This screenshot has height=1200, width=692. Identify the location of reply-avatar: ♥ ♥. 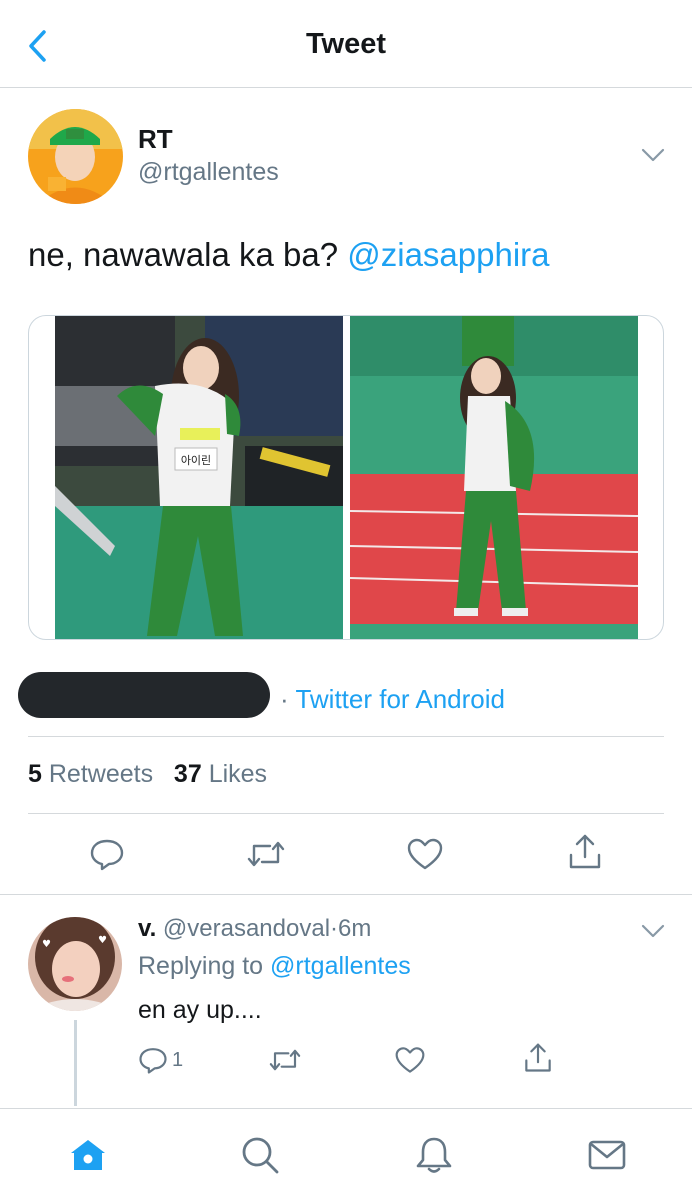
(75, 964).